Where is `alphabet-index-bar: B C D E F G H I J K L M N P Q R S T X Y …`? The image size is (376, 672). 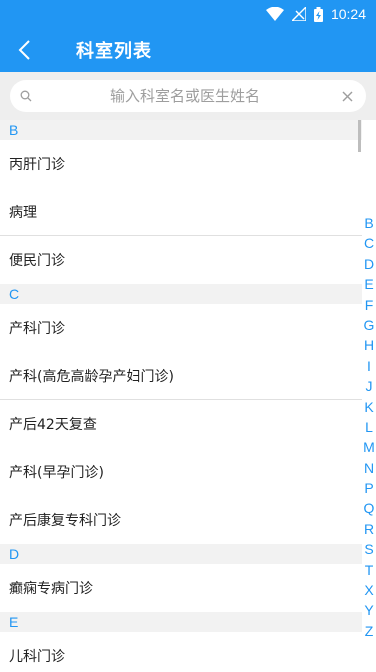 alphabet-index-bar: B C D E F G H I J K L M N P Q R S T X Y … is located at coordinates (369, 427).